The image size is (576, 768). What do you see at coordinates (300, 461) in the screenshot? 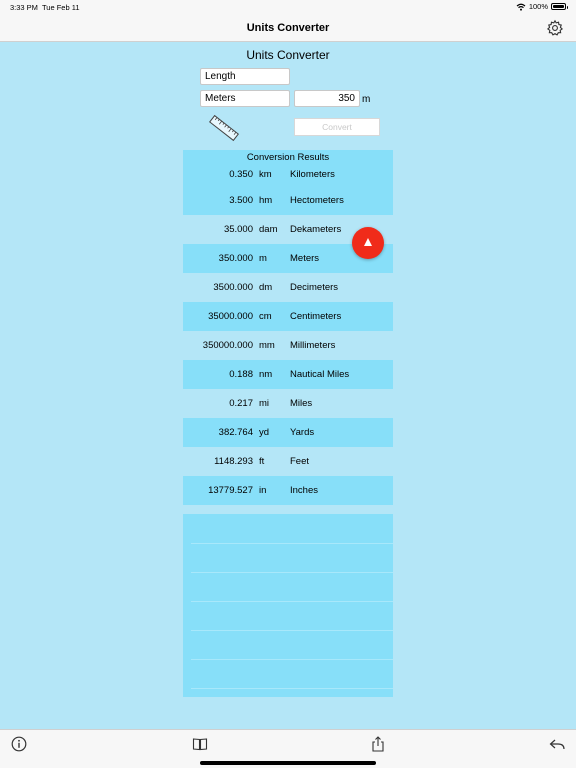
I see `result-name: Feet` at bounding box center [300, 461].